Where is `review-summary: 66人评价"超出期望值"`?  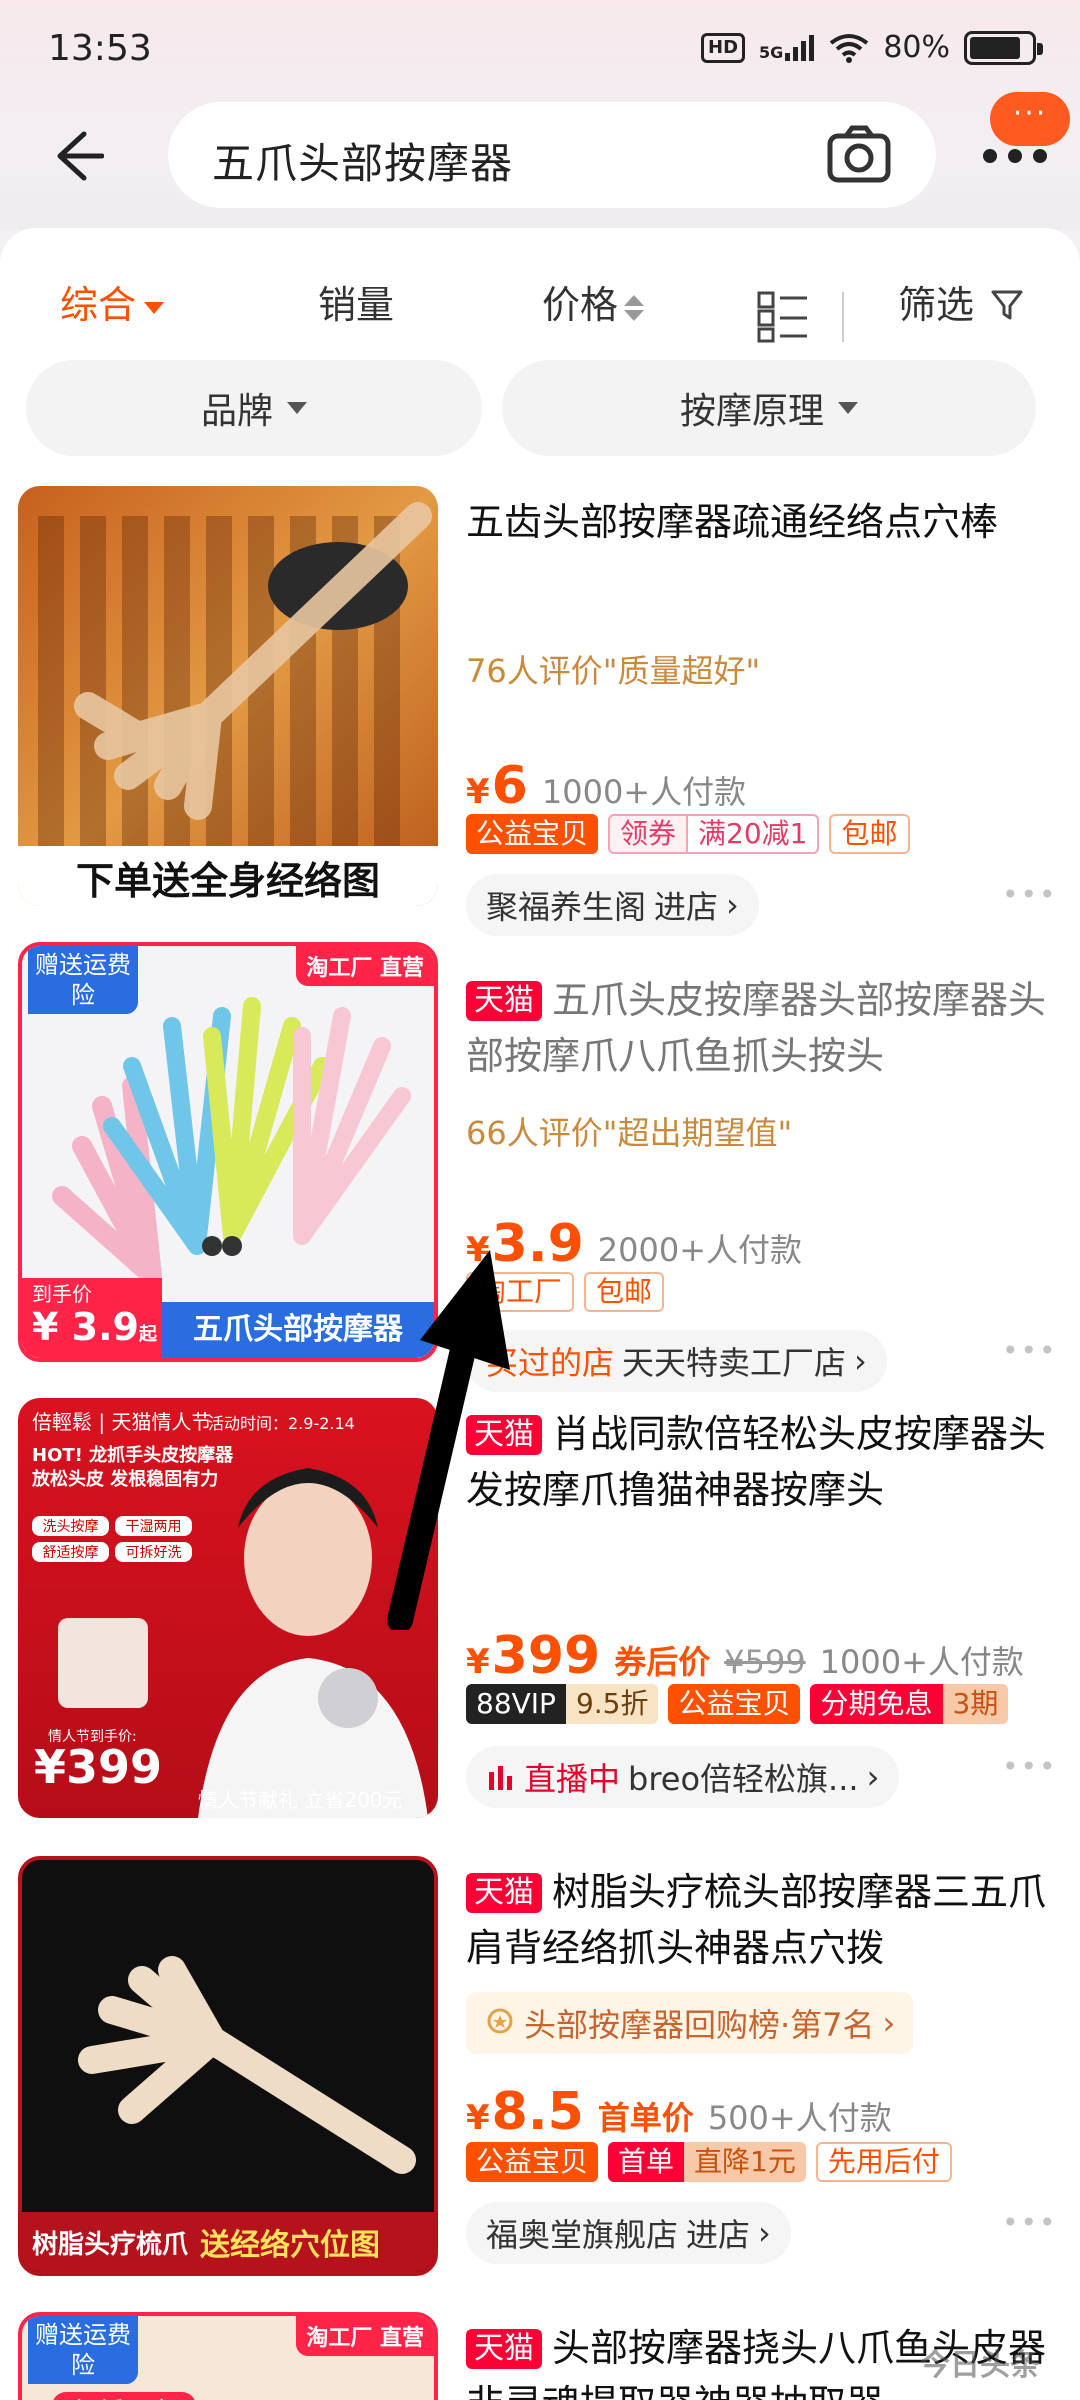
review-summary: 66人评价"超出期望值" is located at coordinates (629, 1133).